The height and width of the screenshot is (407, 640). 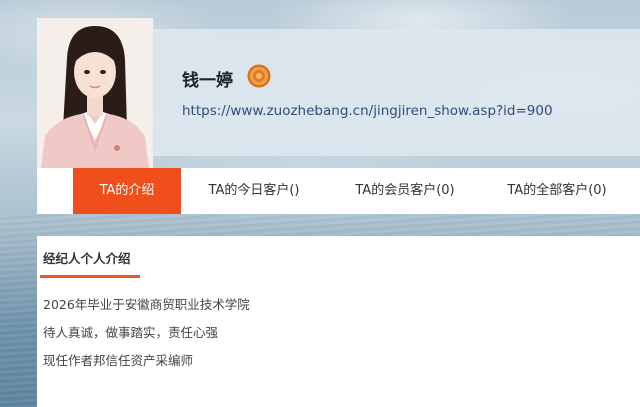 What do you see at coordinates (131, 332) in the screenshot?
I see `bio-line: 待人真诚，做事踏实，责任心强` at bounding box center [131, 332].